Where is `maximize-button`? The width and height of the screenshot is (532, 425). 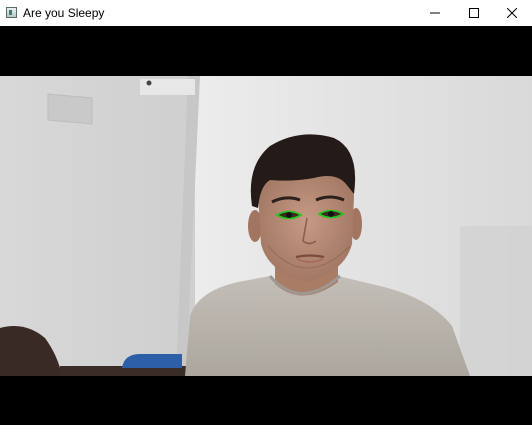 maximize-button is located at coordinates (474, 13).